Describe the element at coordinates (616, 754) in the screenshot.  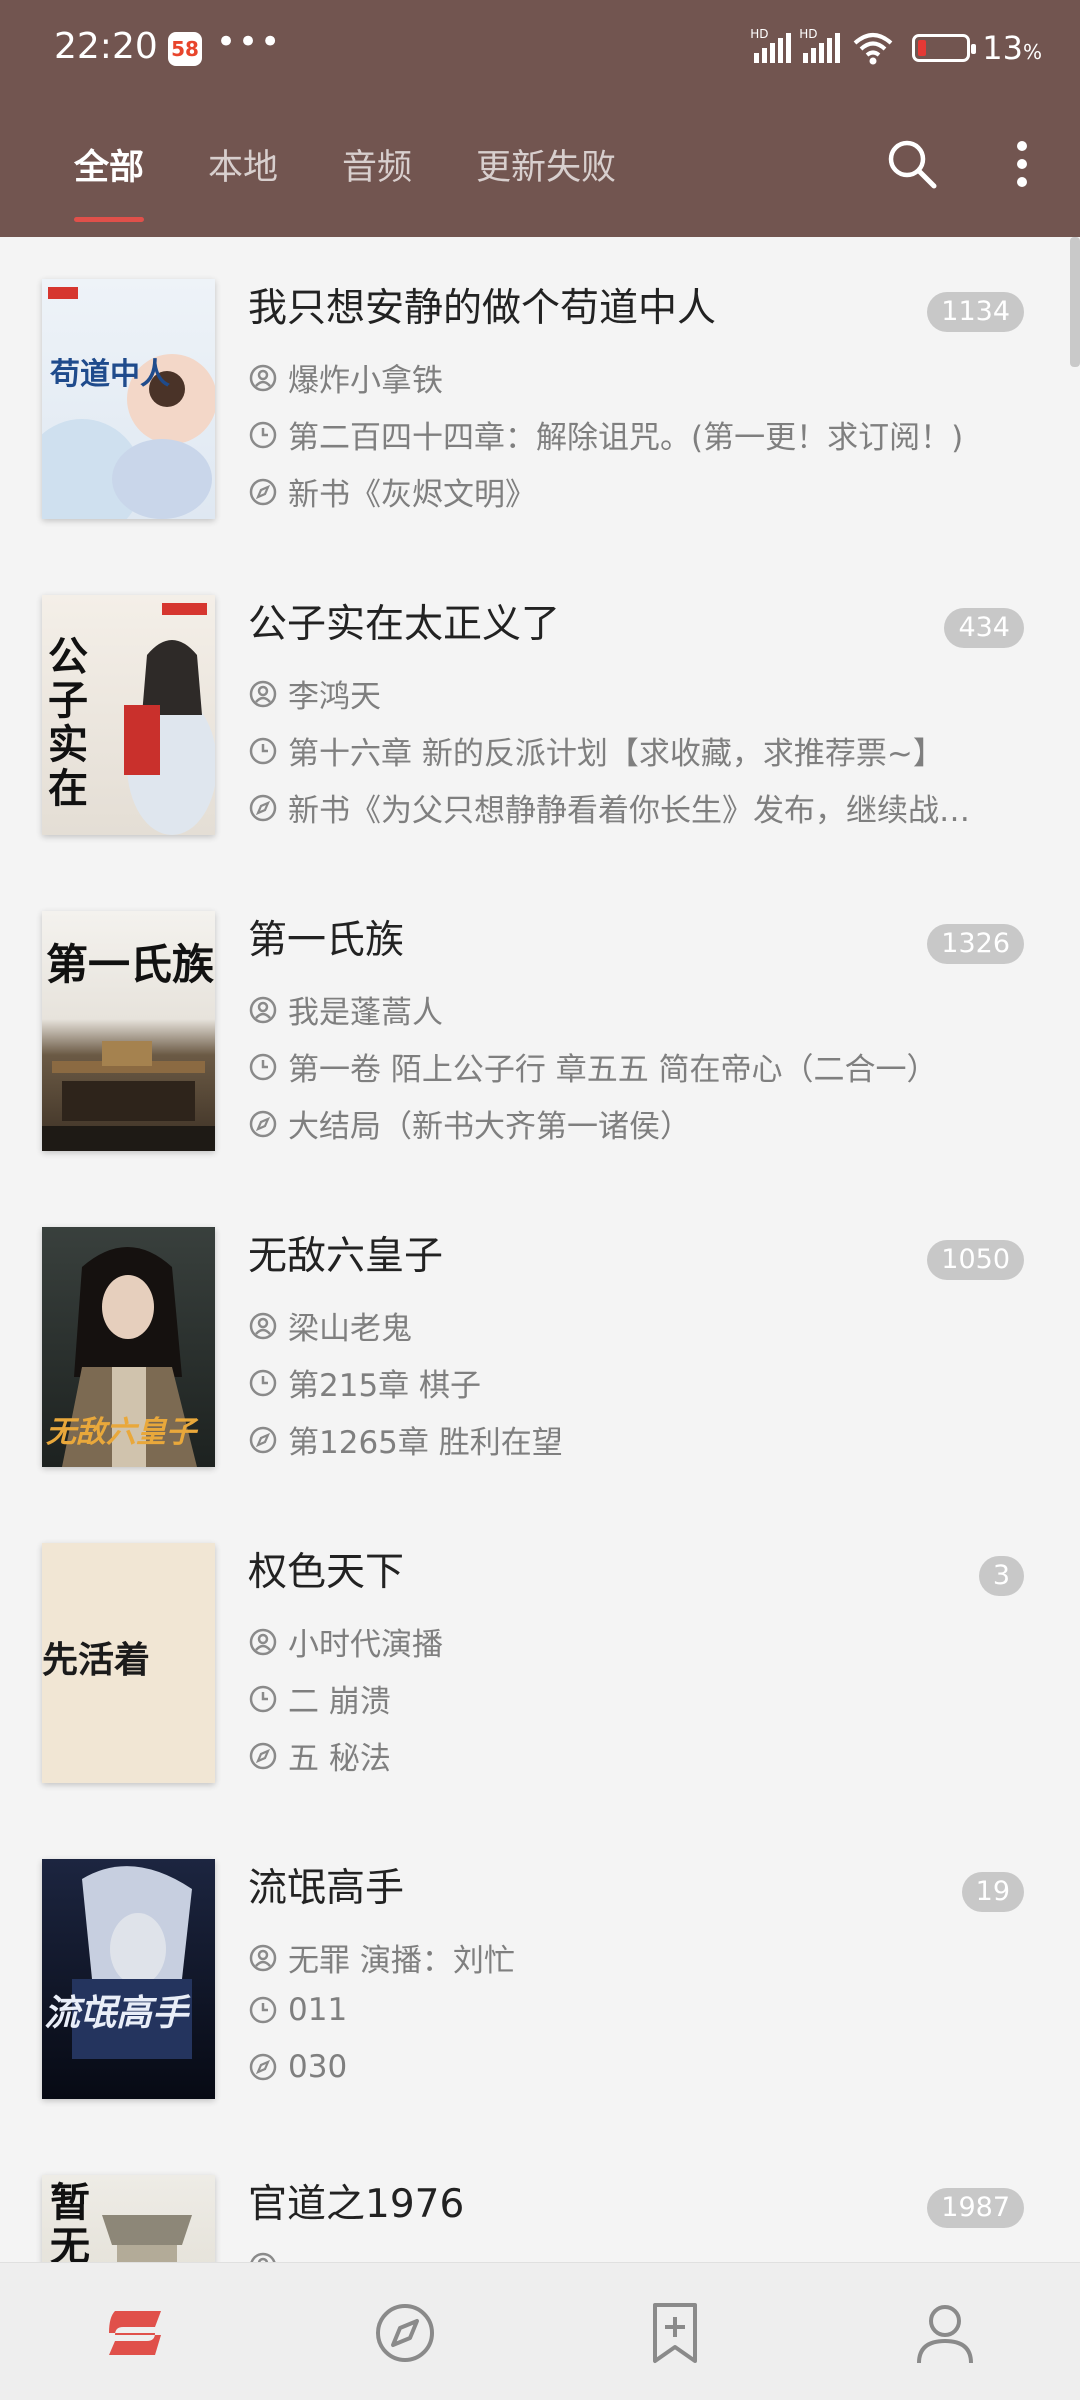
I see `latest-chapter-text: 第十六章 新的反派计划【求收藏，求推荐票~】` at that location.